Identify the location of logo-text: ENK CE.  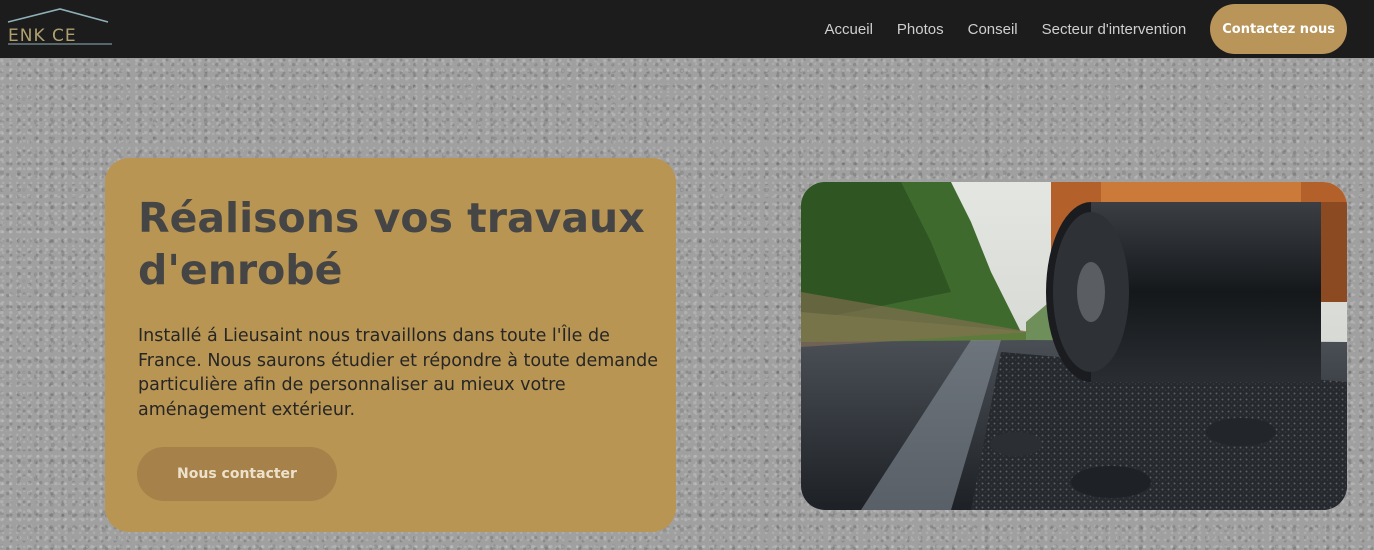
(42, 36).